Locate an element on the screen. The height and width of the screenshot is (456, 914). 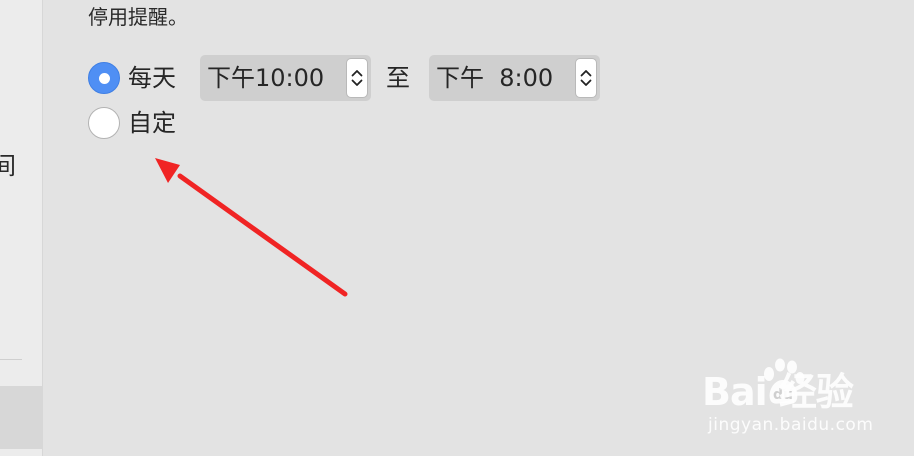
radio-daily-label: 每天 is located at coordinates (152, 78).